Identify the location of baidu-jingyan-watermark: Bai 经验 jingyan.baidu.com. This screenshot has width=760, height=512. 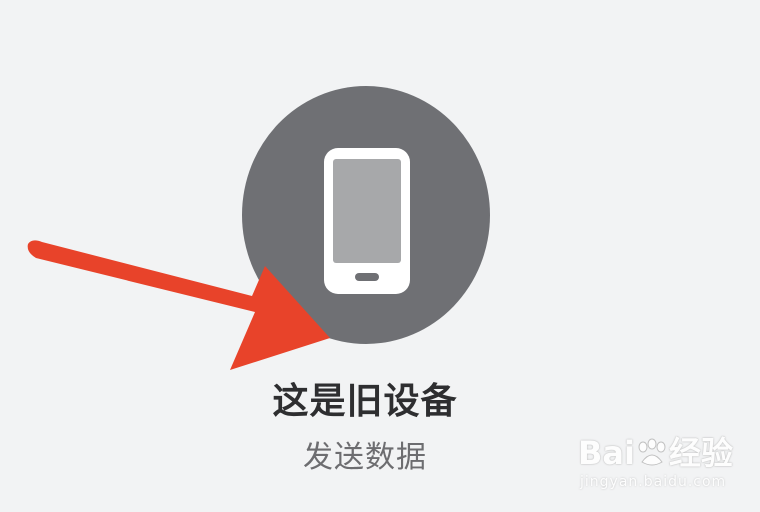
(663, 463).